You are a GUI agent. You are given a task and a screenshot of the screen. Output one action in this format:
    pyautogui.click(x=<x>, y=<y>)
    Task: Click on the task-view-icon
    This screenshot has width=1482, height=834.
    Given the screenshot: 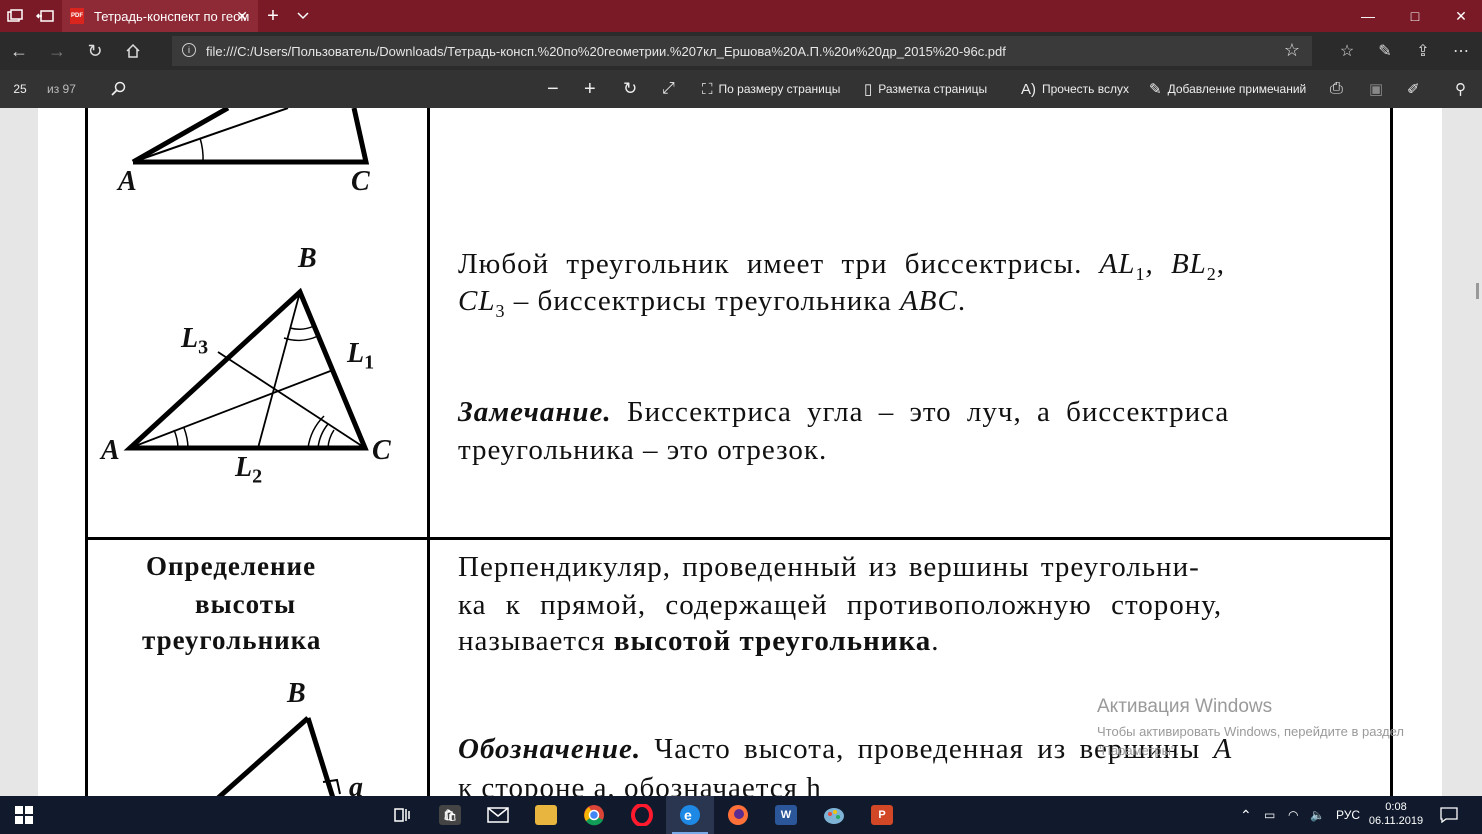 What is the action you would take?
    pyautogui.click(x=402, y=815)
    